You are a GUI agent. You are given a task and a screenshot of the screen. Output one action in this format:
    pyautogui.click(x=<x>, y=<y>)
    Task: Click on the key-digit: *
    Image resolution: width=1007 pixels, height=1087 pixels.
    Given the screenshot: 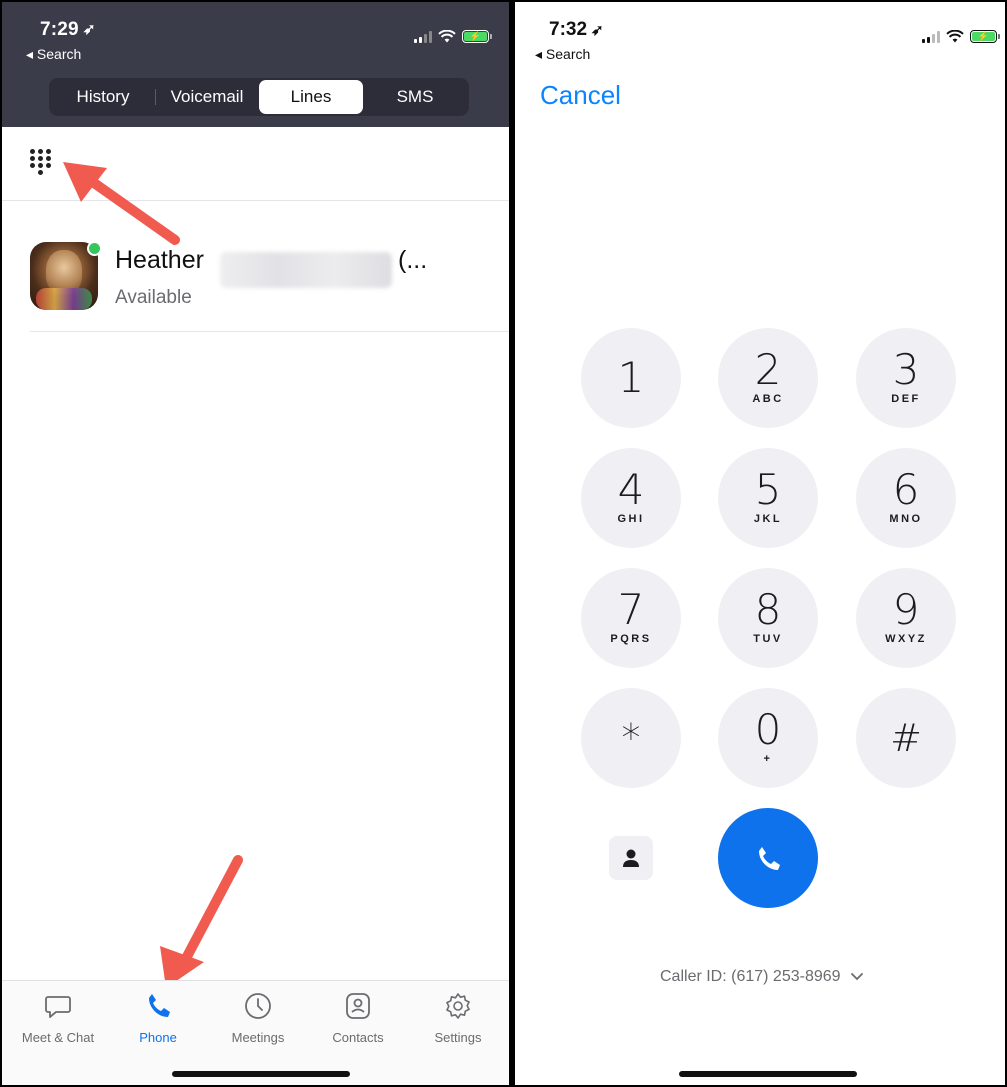 What is the action you would take?
    pyautogui.click(x=631, y=738)
    